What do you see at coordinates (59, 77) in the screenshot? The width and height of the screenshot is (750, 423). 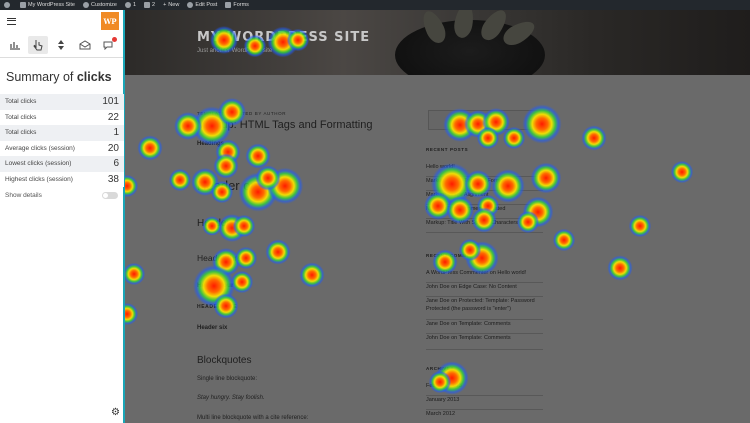 I see `summary-title: Summary of clicks` at bounding box center [59, 77].